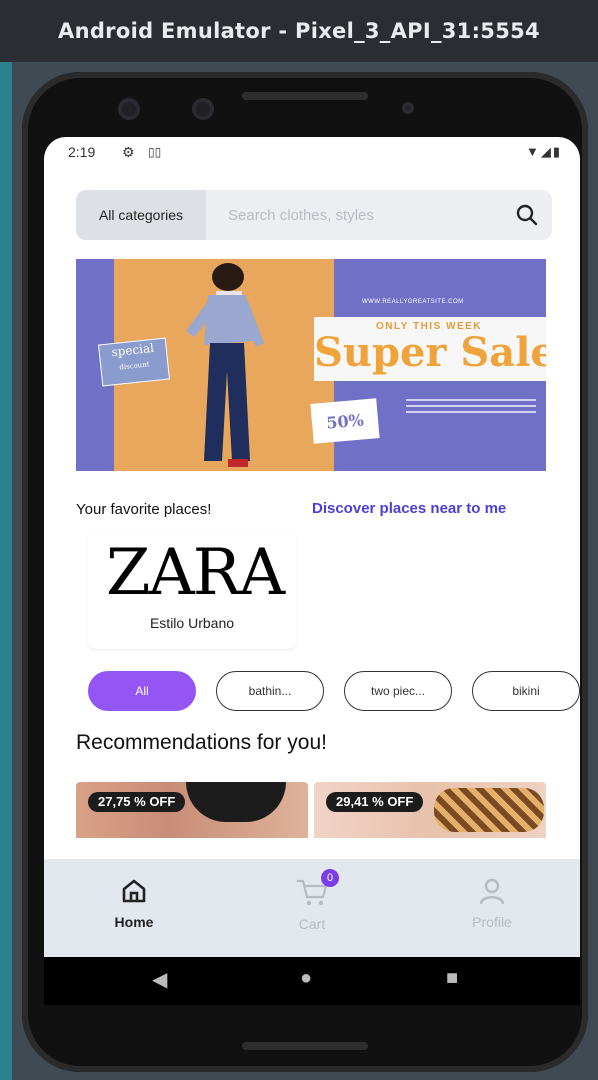 The height and width of the screenshot is (1080, 598). I want to click on nav-profile: Profile, so click(492, 903).